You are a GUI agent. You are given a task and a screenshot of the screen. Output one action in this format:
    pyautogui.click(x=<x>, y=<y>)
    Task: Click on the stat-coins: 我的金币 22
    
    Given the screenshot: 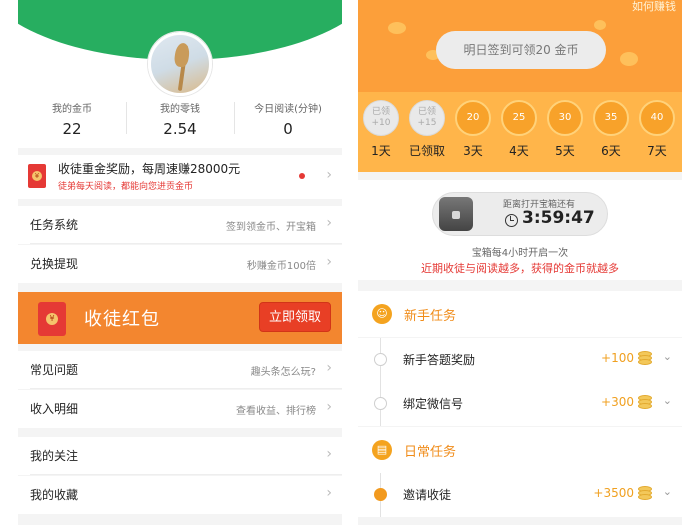 What is the action you would take?
    pyautogui.click(x=72, y=119)
    